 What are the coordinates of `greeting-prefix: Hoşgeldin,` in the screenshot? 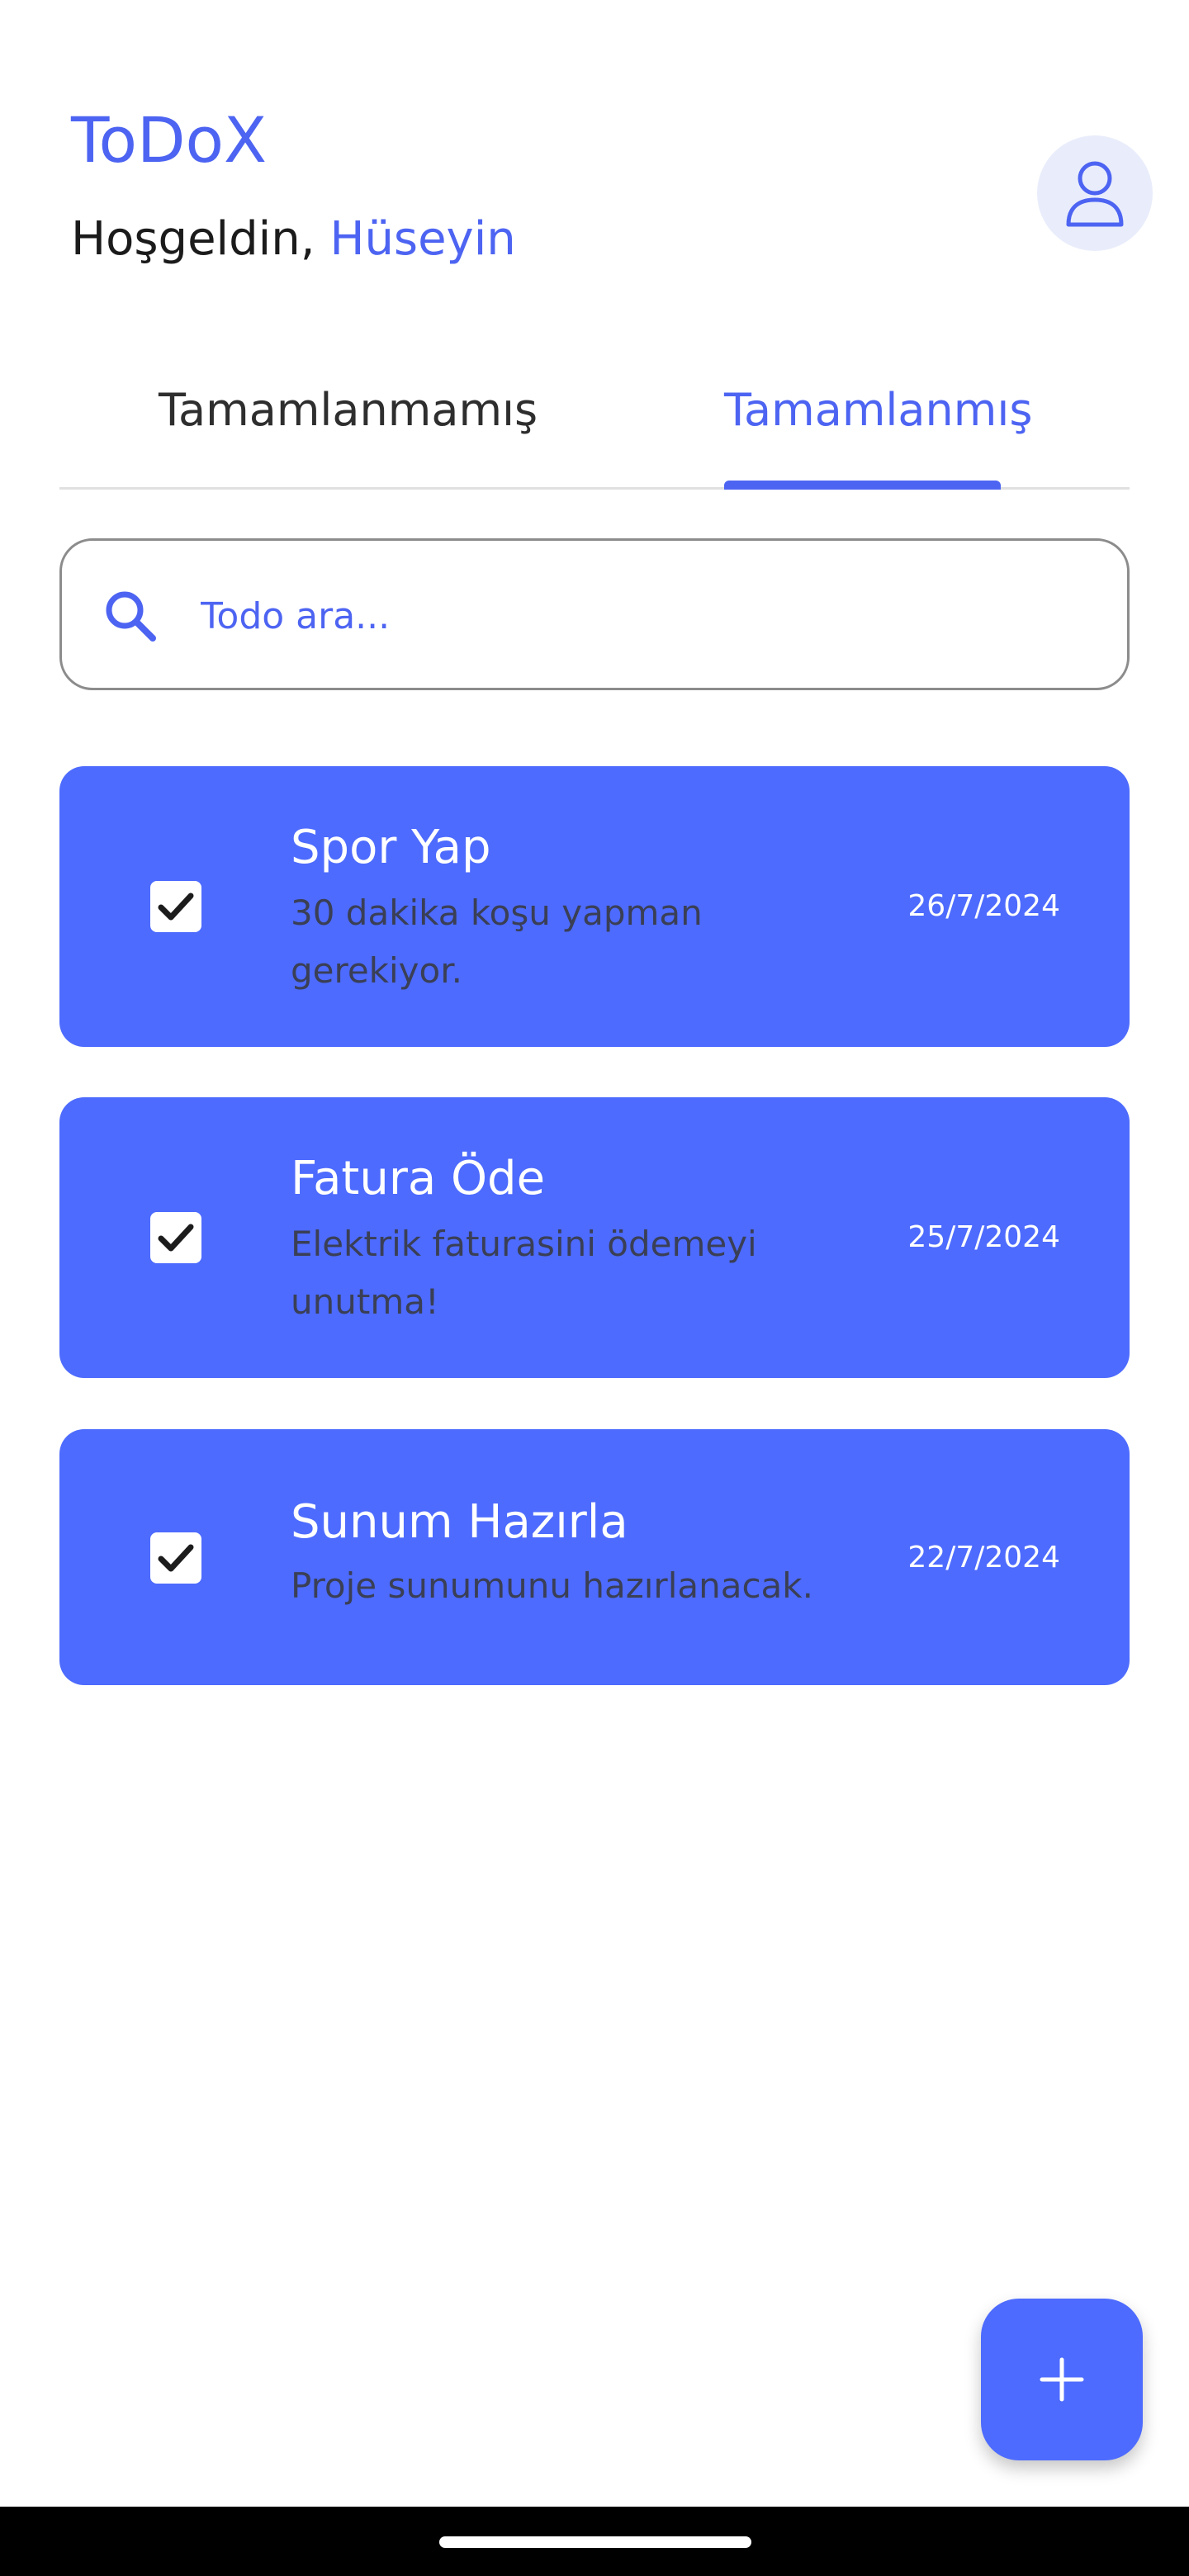 It's located at (193, 239).